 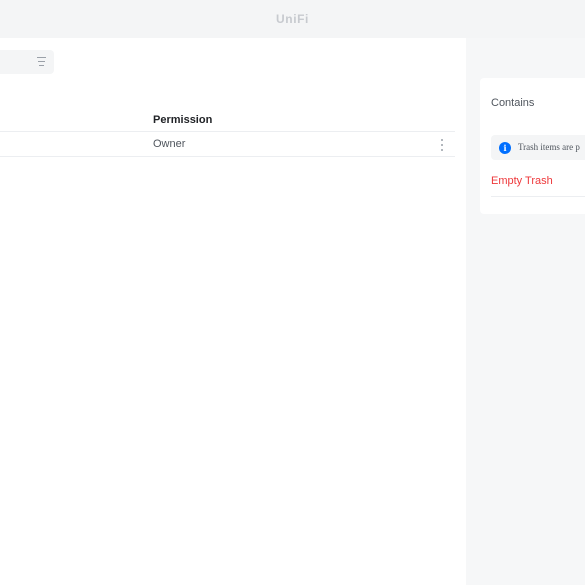 I want to click on top-bar: UniFi, so click(x=292, y=19).